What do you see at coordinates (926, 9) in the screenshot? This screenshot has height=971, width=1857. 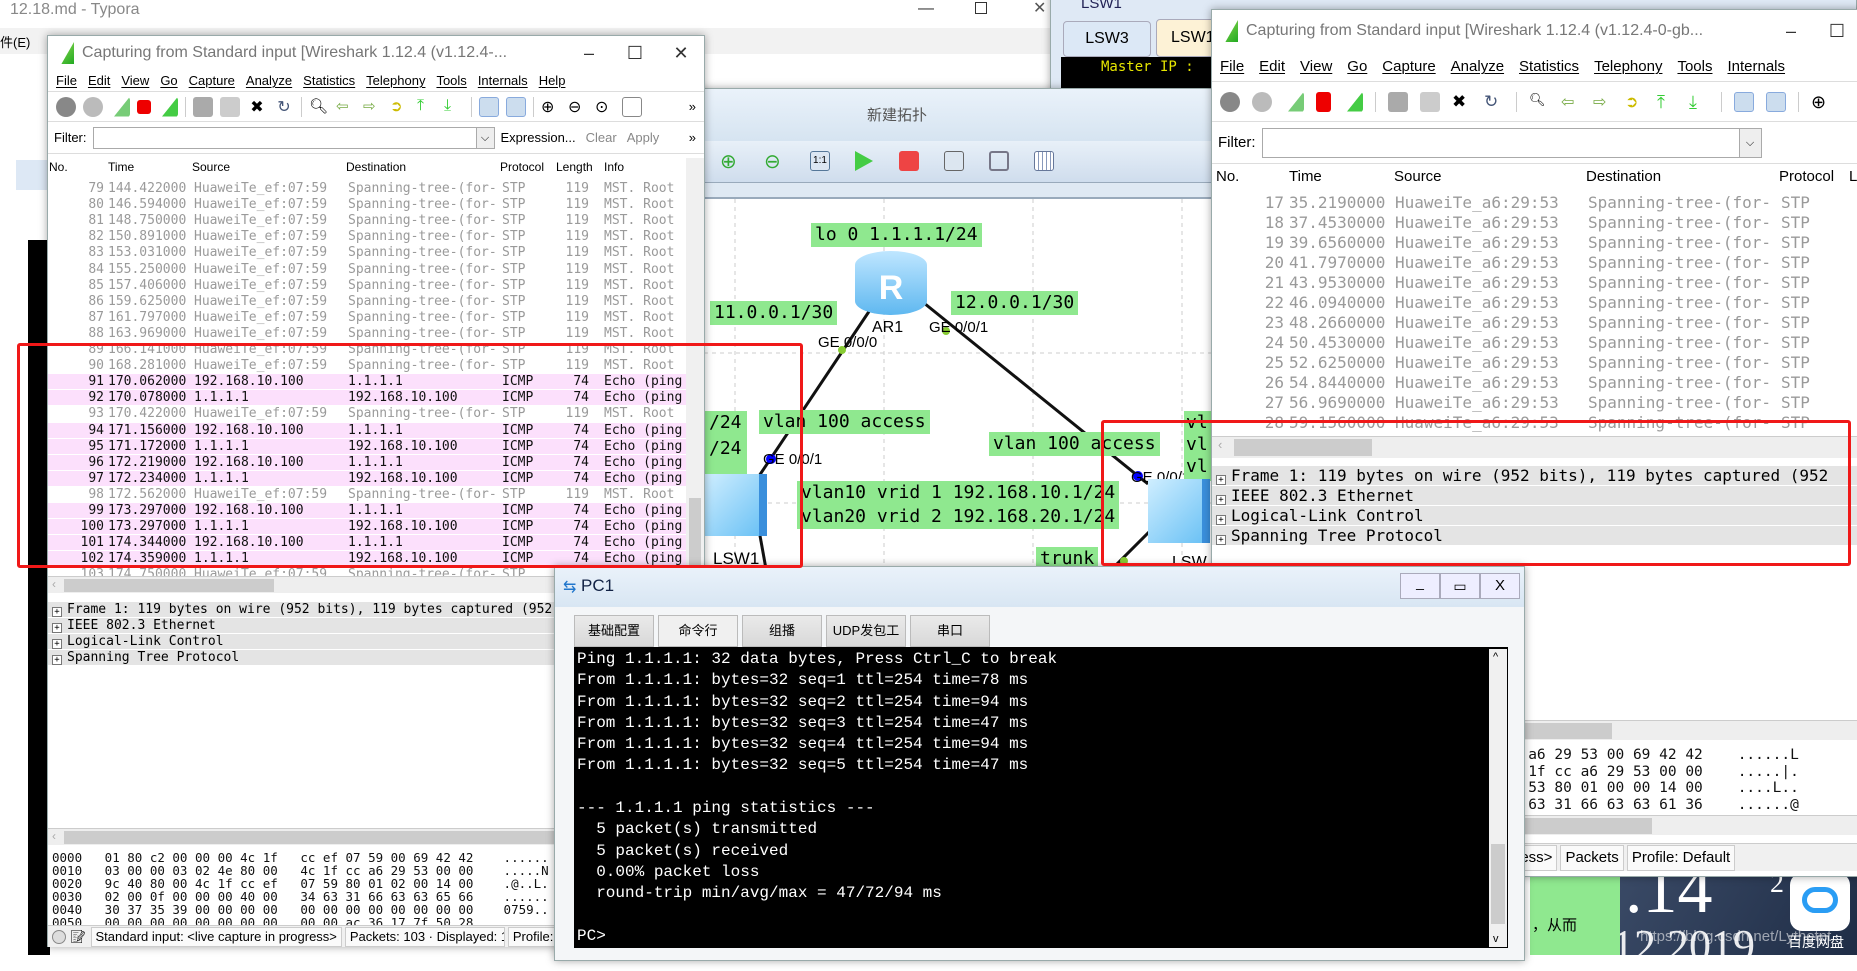 I see `typora-minimize: —` at bounding box center [926, 9].